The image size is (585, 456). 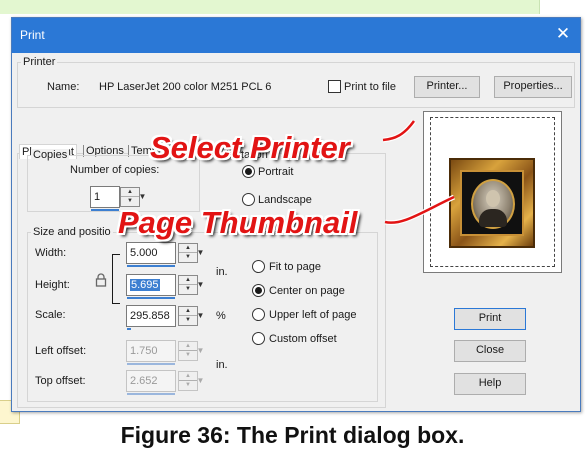 I want to click on height-dropdown-icon: ▼, so click(x=200, y=285).